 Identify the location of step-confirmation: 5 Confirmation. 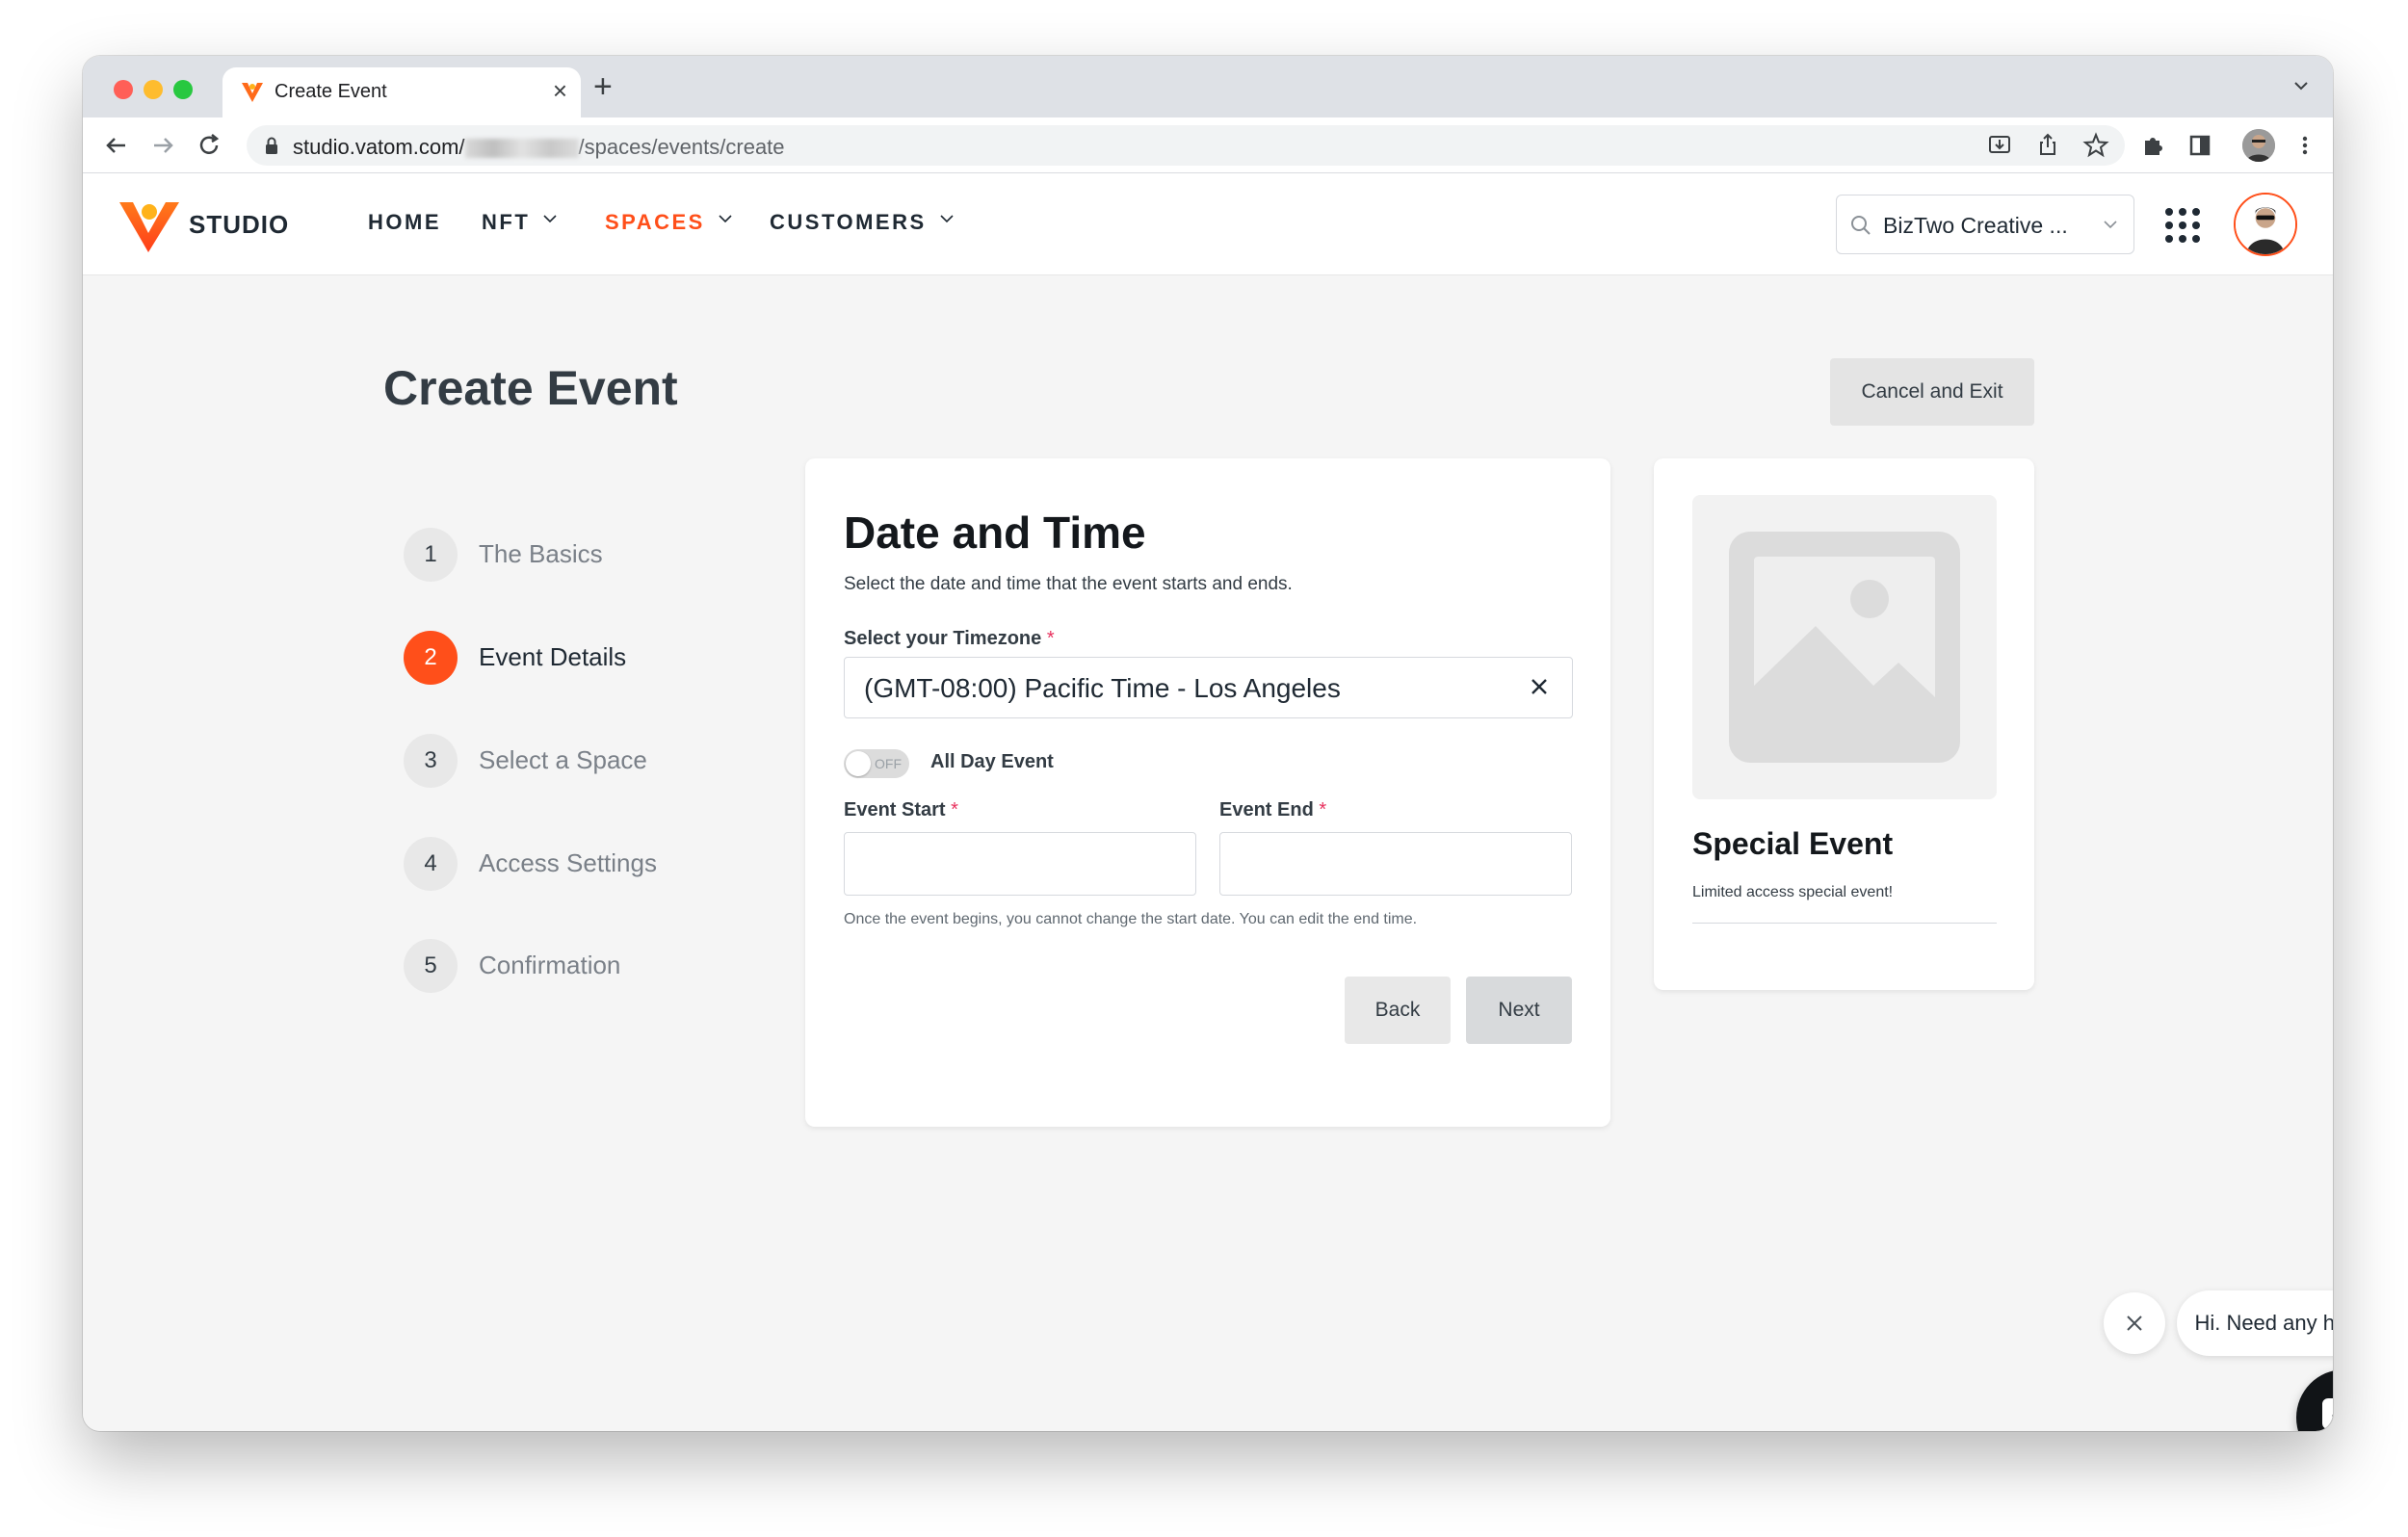
(596, 966).